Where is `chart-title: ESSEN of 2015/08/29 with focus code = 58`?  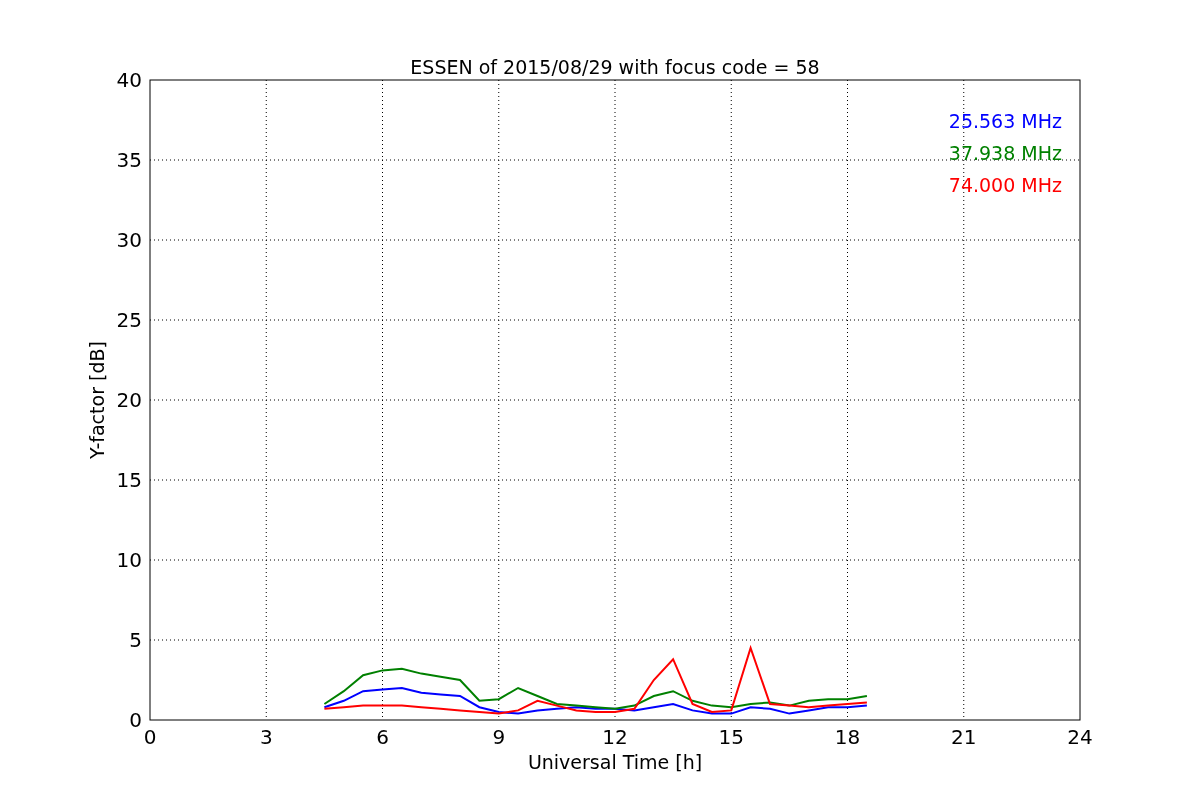
chart-title: ESSEN of 2015/08/29 with focus code = 58 is located at coordinates (615, 67).